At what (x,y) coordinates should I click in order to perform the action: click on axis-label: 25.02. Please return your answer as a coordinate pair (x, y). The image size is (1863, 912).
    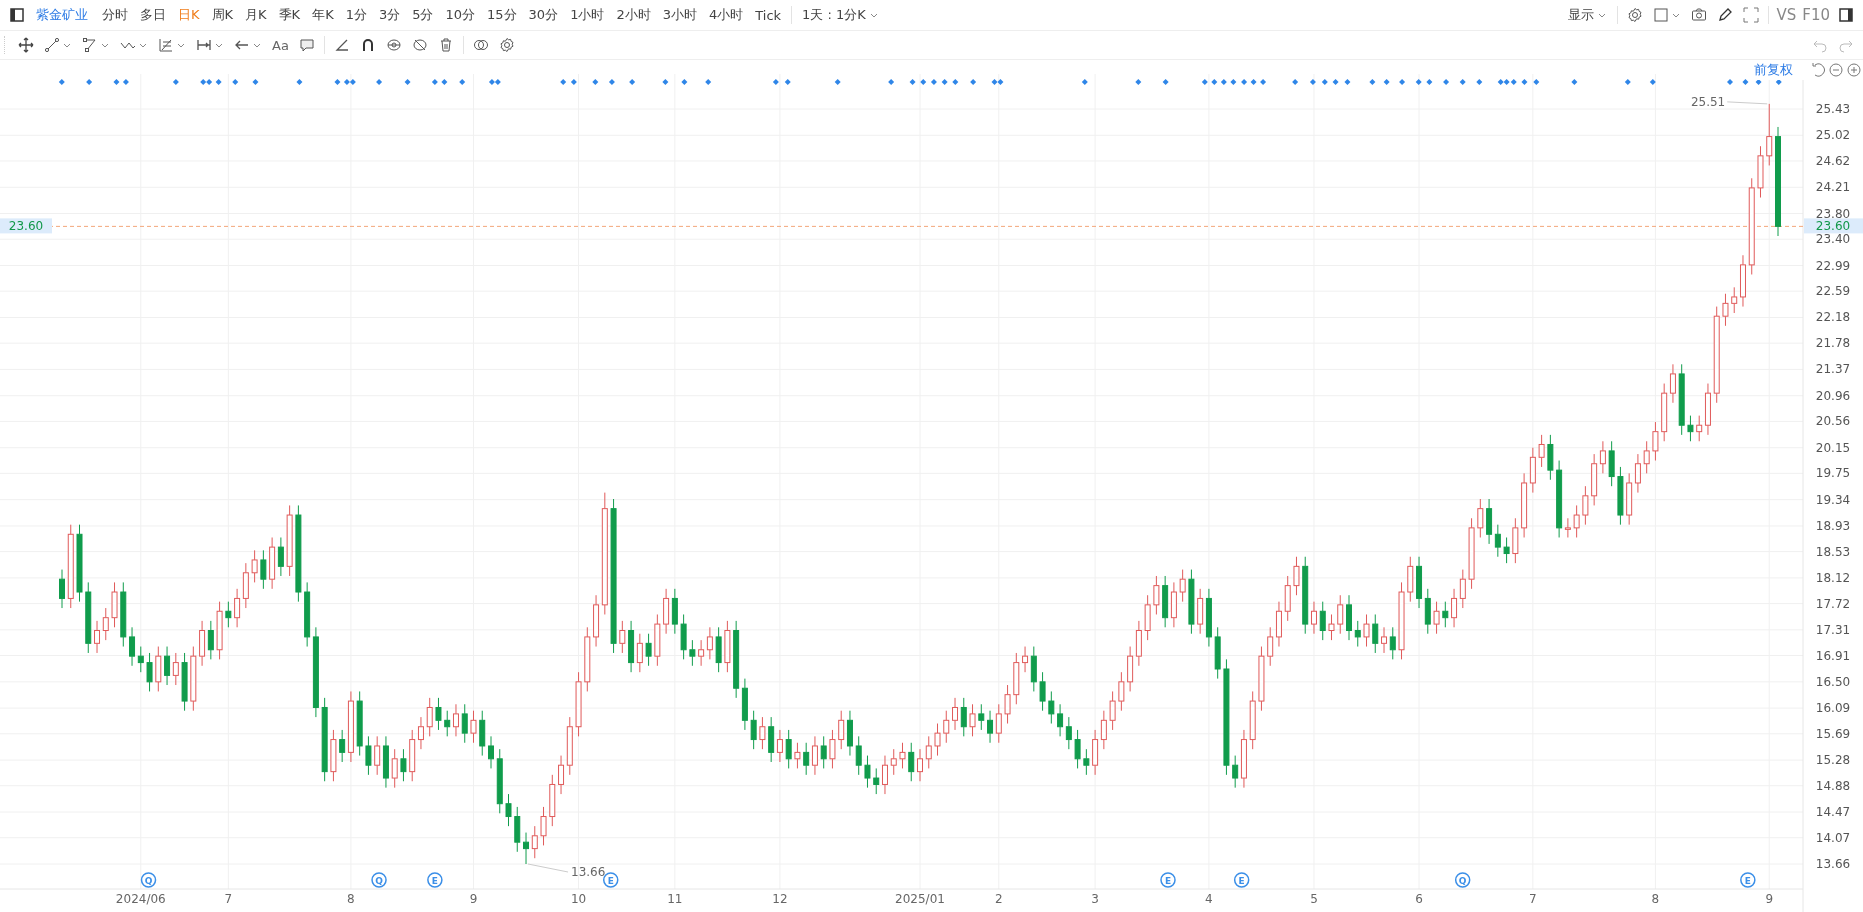
    Looking at the image, I should click on (1833, 135).